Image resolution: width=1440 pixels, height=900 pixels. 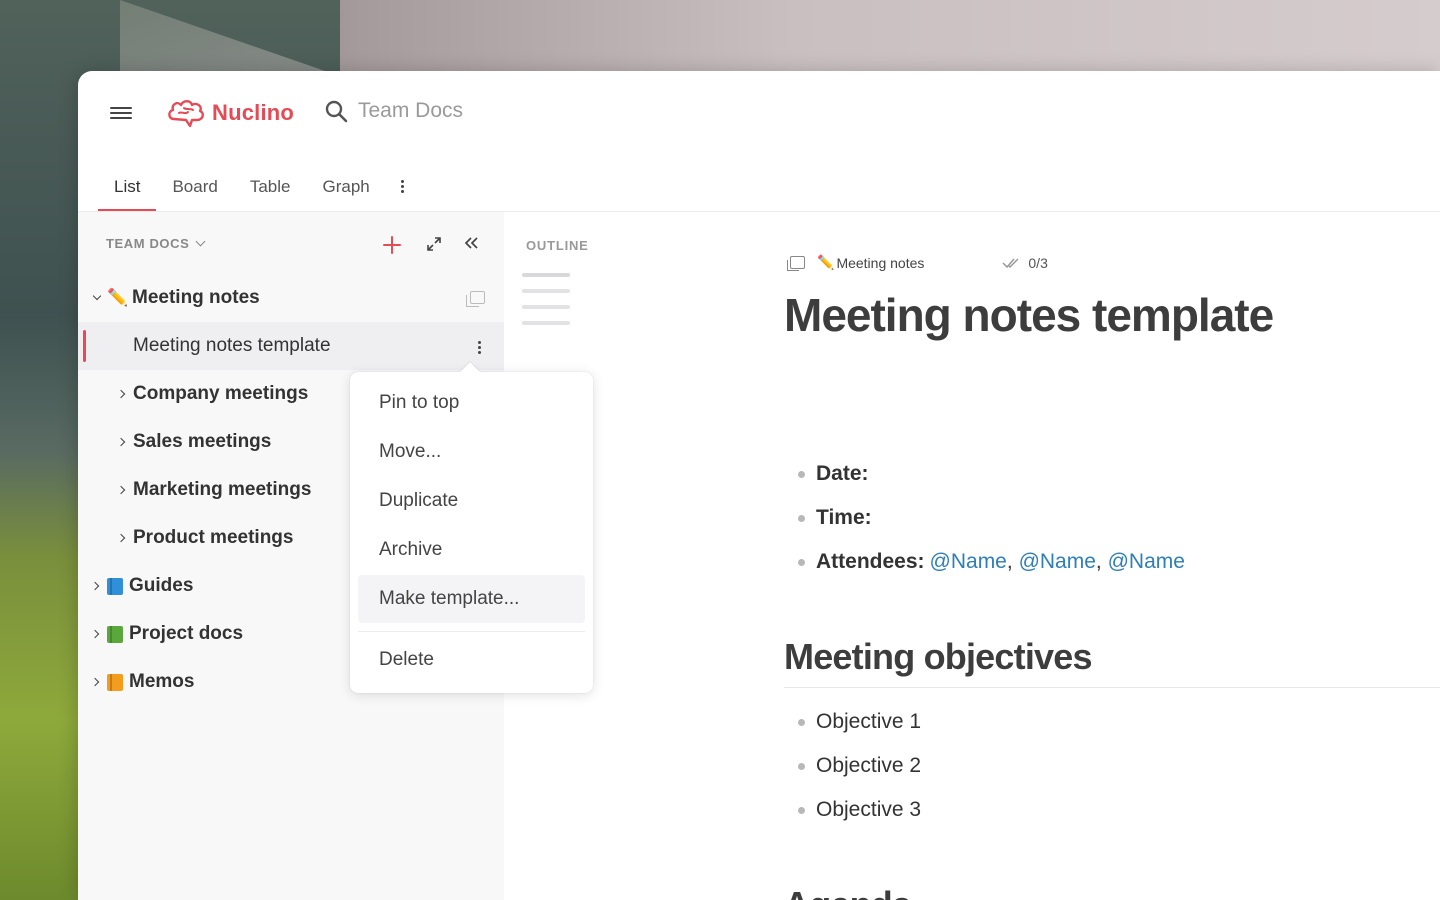 What do you see at coordinates (232, 345) in the screenshot?
I see `sidebar-item-label: Meeting notes template` at bounding box center [232, 345].